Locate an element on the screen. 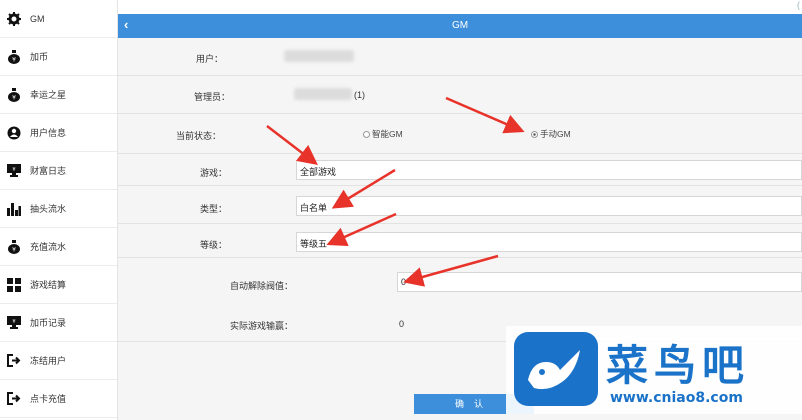 The height and width of the screenshot is (420, 802). sidebar-item-label: 加币记录 is located at coordinates (48, 323).